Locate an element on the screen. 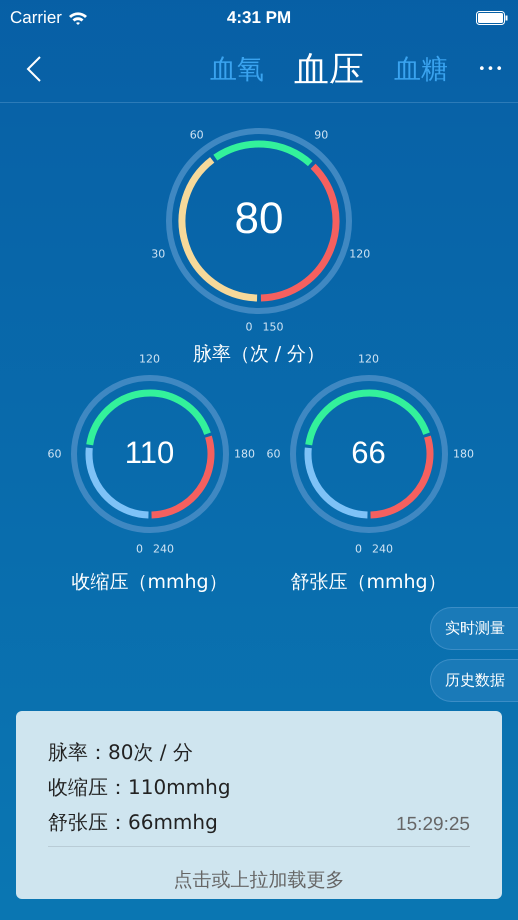 Image resolution: width=518 pixels, height=920 pixels. clock: 4:31 PM is located at coordinates (259, 18).